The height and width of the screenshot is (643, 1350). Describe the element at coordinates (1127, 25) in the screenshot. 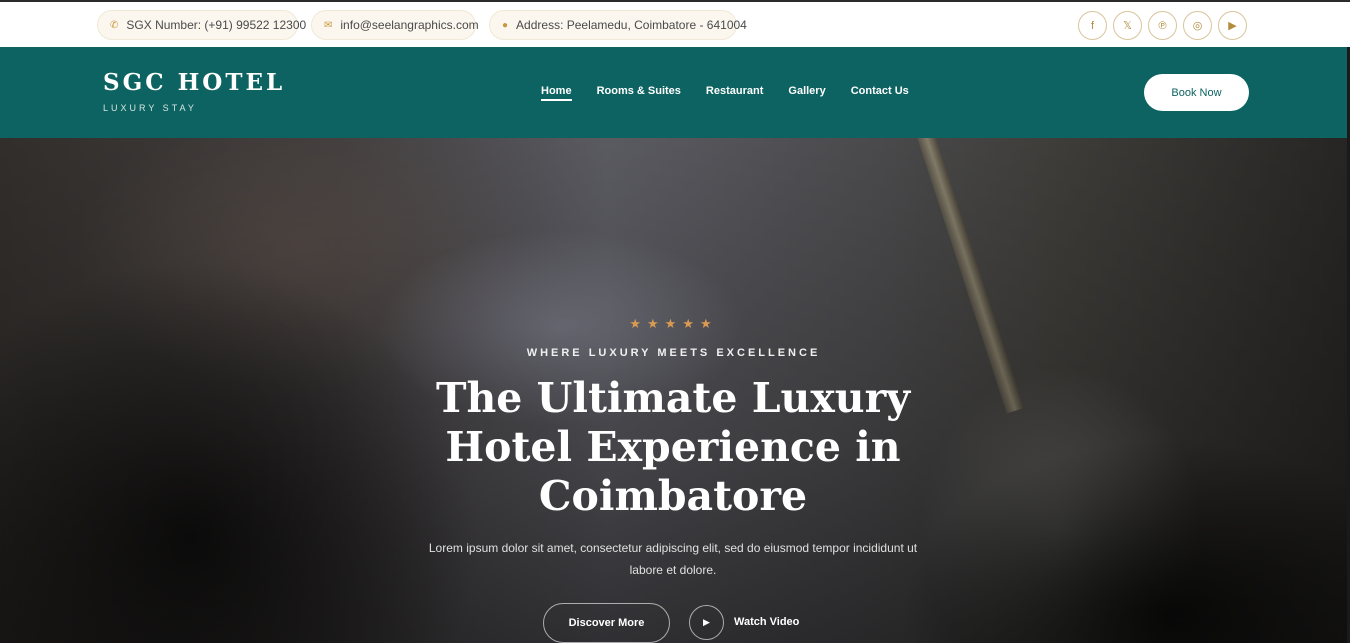

I see `x-twitter-icon: 𝕏` at that location.